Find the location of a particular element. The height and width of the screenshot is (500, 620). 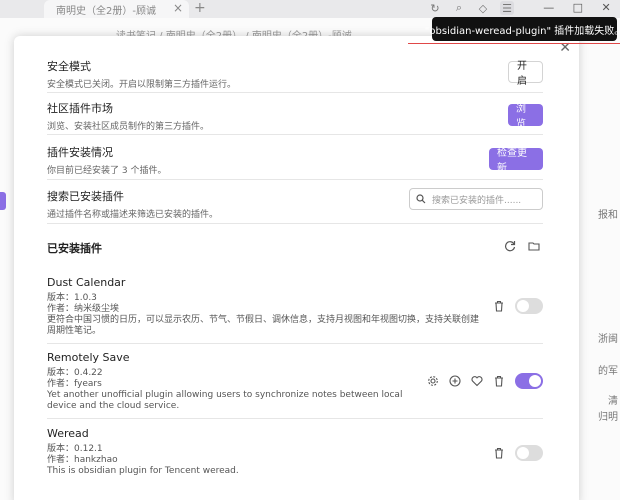

plugin-author: 作者：纳米级尘埃 is located at coordinates (83, 309).